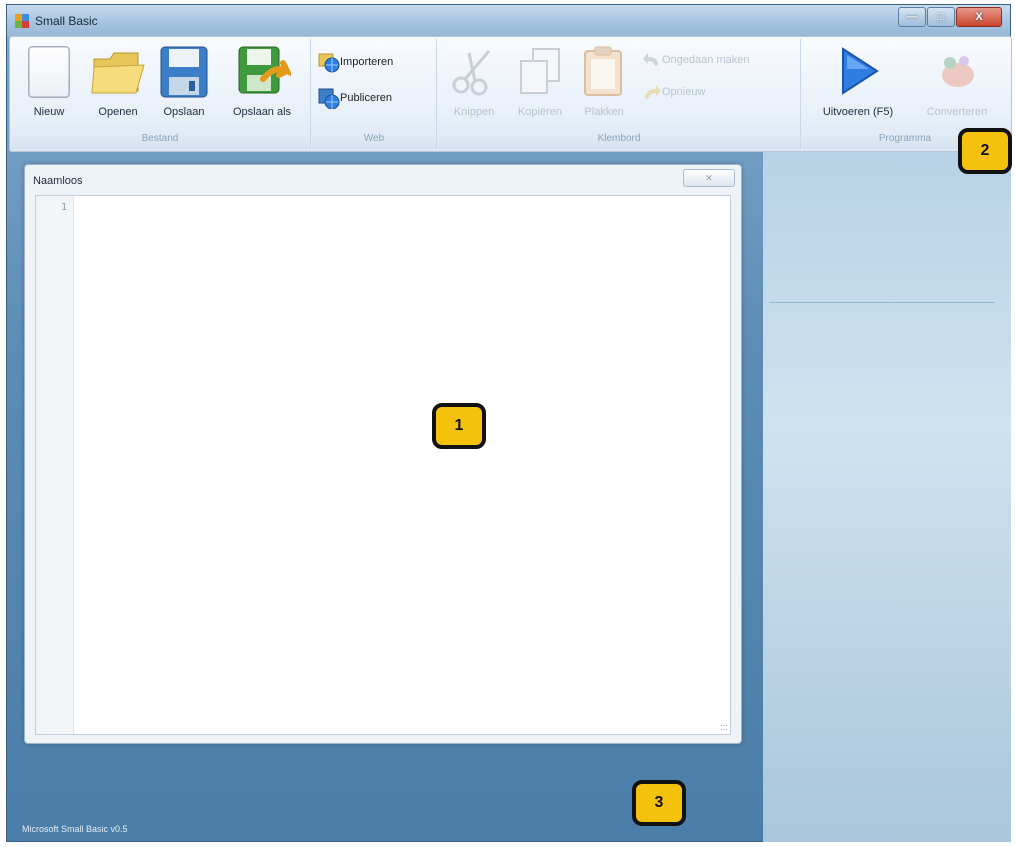 The width and height of the screenshot is (1015, 847). I want to click on line-number-gutter: 1, so click(55, 465).